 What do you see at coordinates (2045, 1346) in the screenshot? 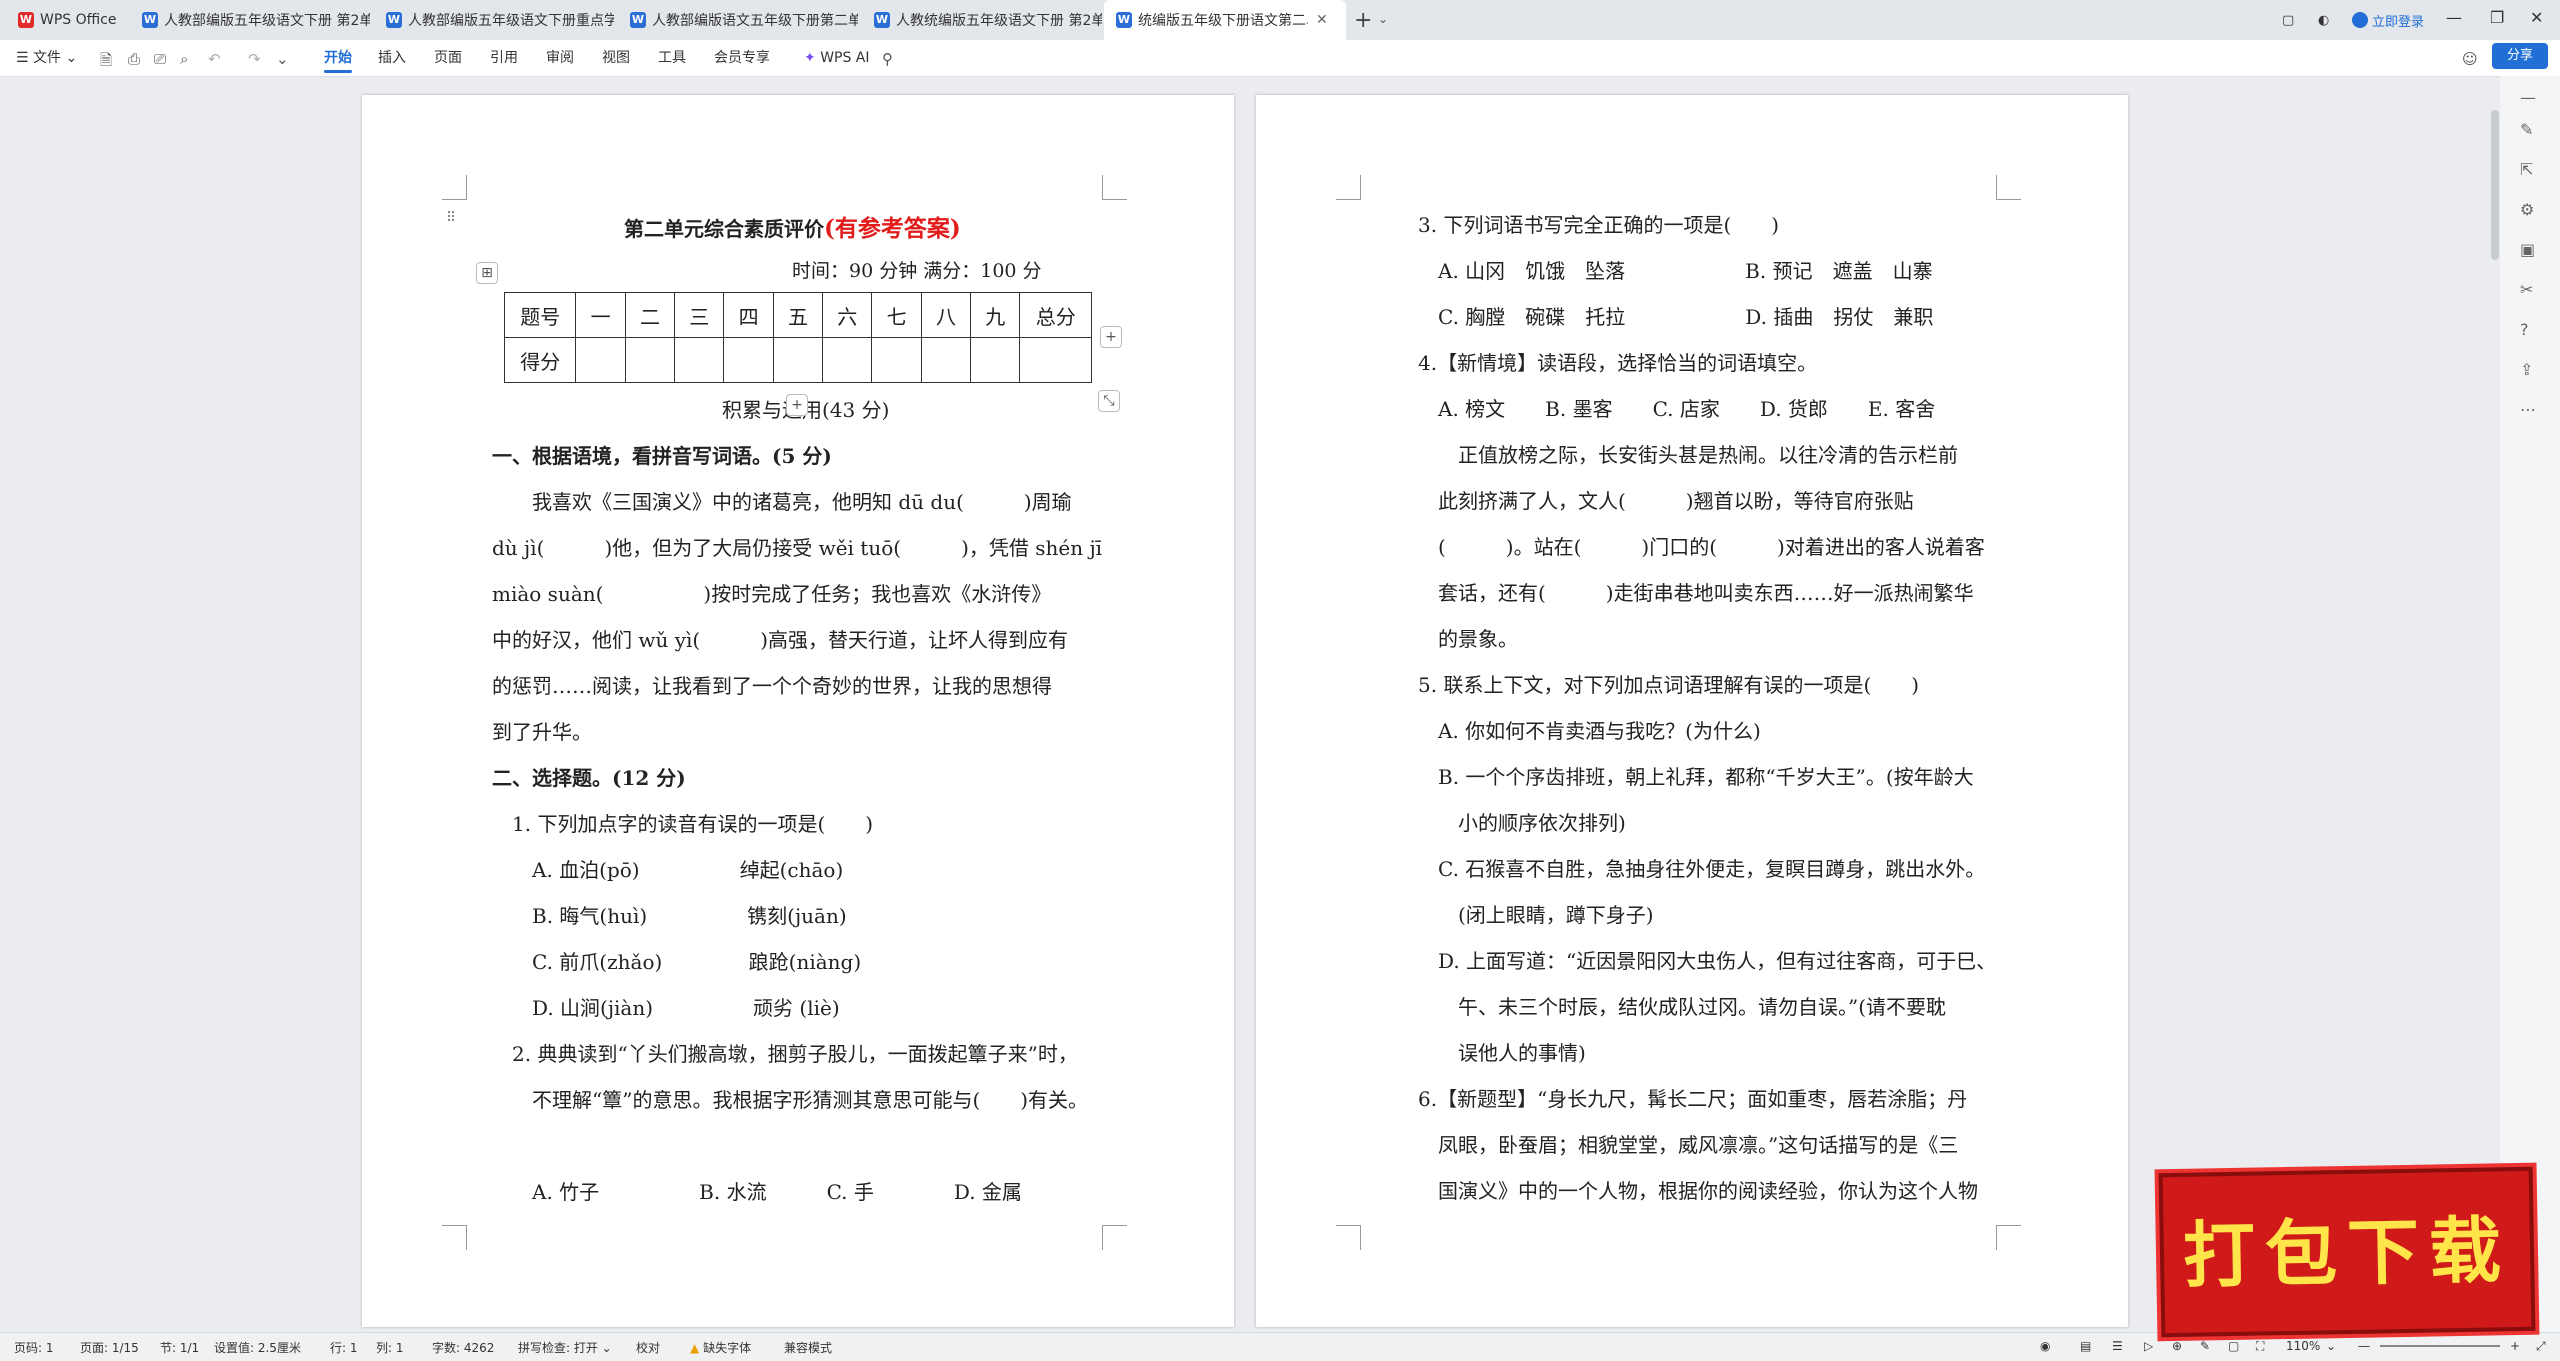
I see `eye-protect-icon: ◉` at bounding box center [2045, 1346].